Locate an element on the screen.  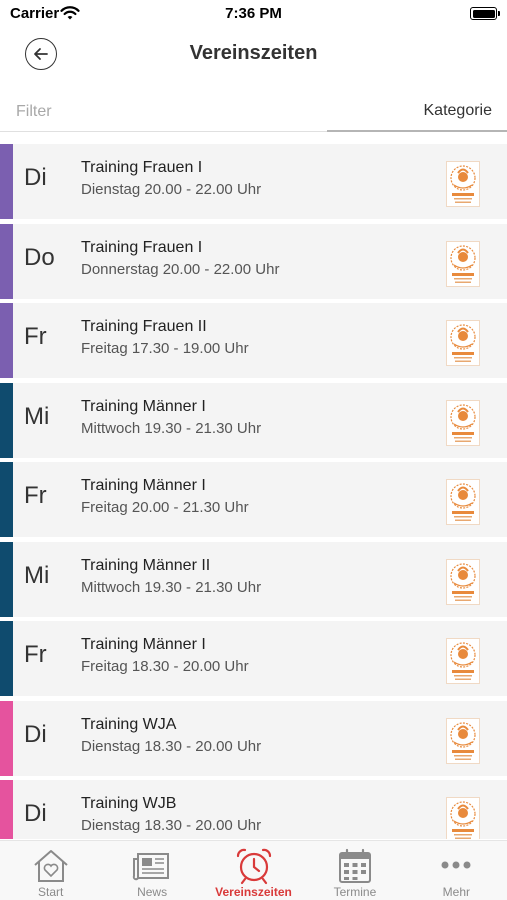
tab-start: Start is located at coordinates (50, 870).